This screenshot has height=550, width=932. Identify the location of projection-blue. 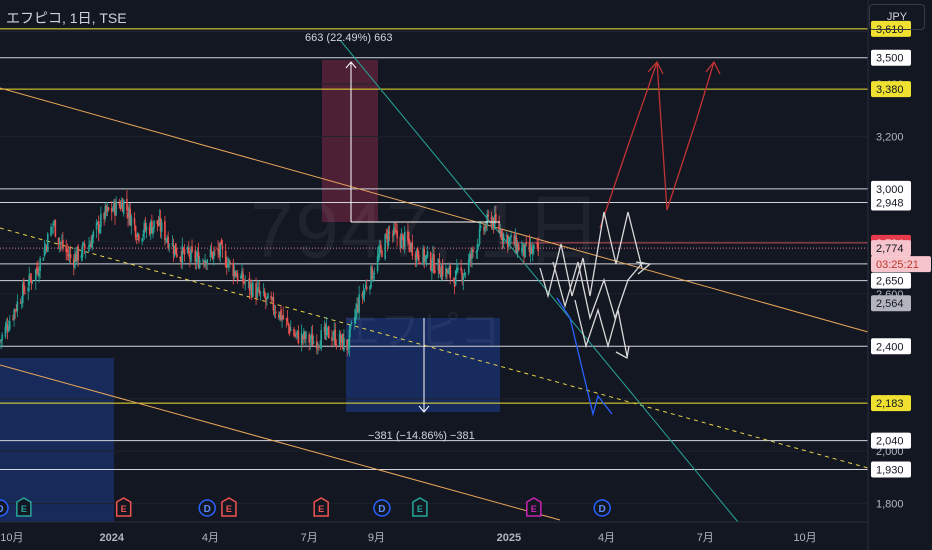
(584, 357).